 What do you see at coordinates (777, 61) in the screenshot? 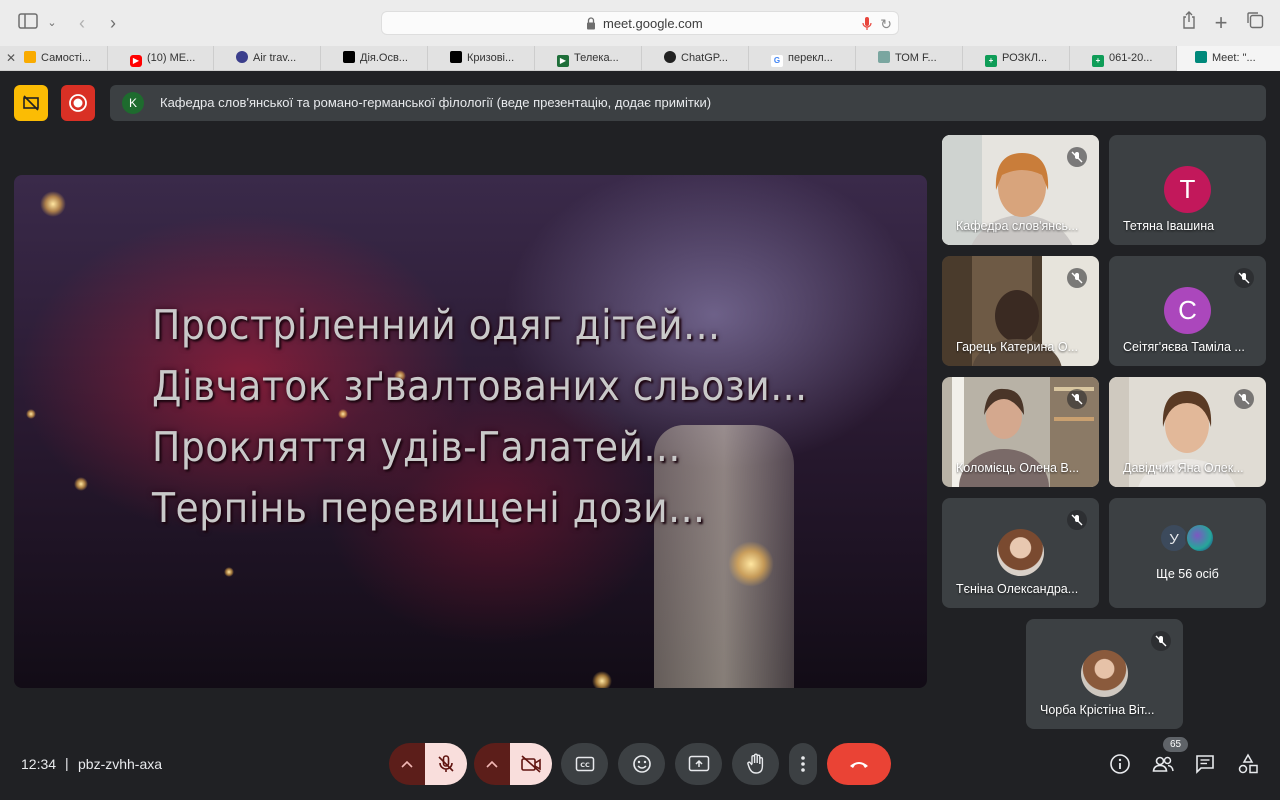
I see `google-icon: G` at bounding box center [777, 61].